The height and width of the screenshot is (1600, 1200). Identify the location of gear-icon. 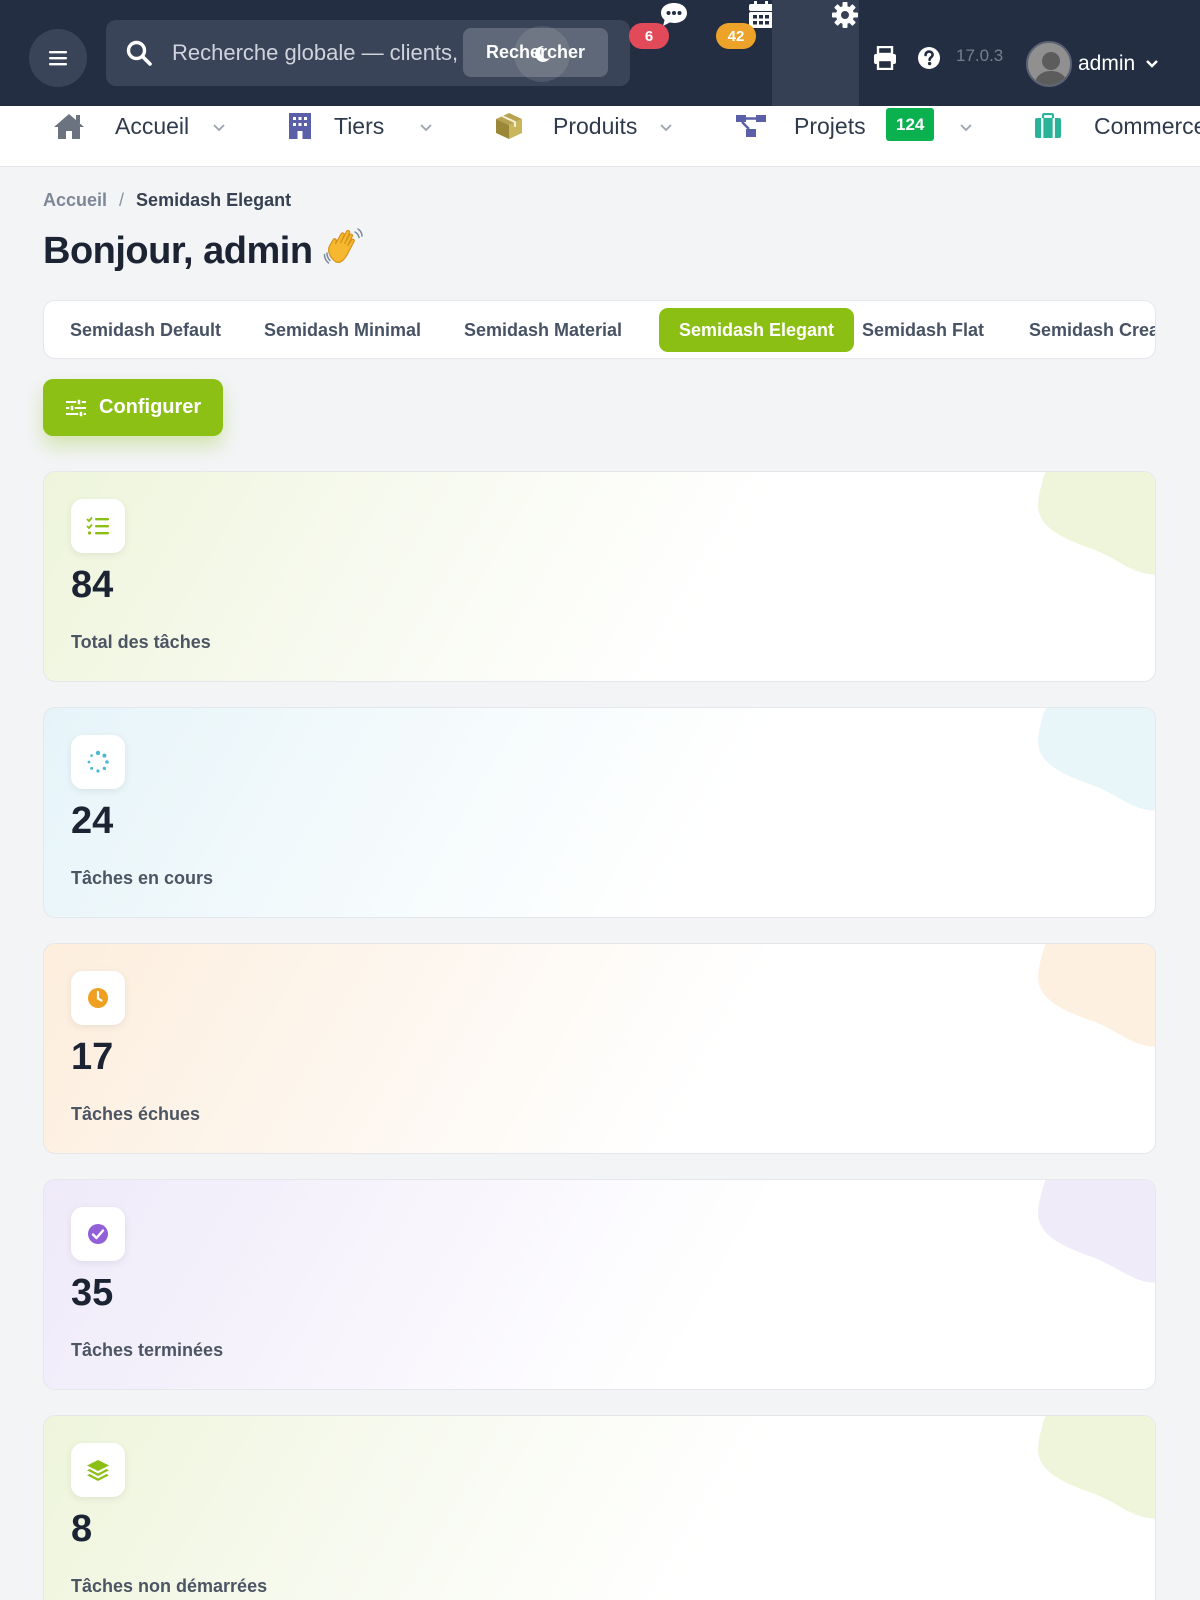
(845, 15).